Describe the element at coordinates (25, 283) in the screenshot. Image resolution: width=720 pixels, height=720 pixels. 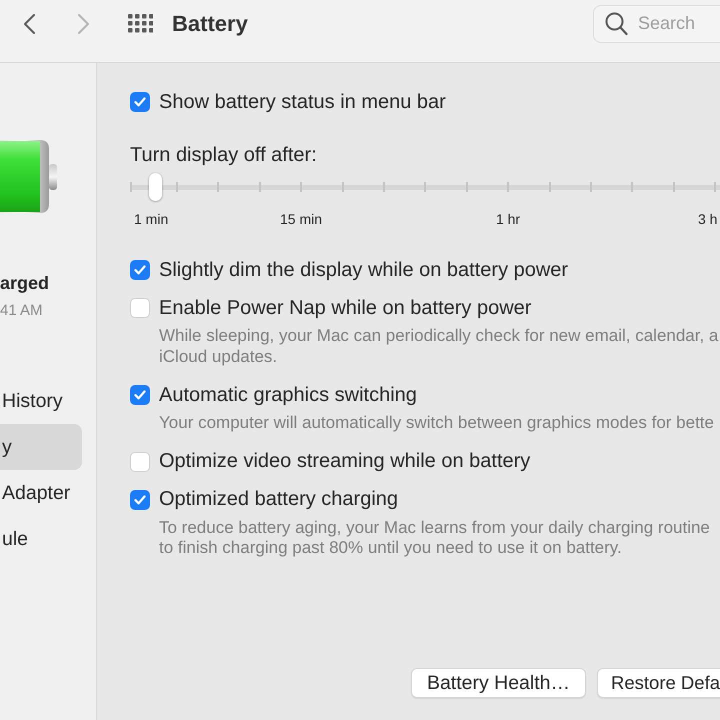
I see `battery-status: arged` at that location.